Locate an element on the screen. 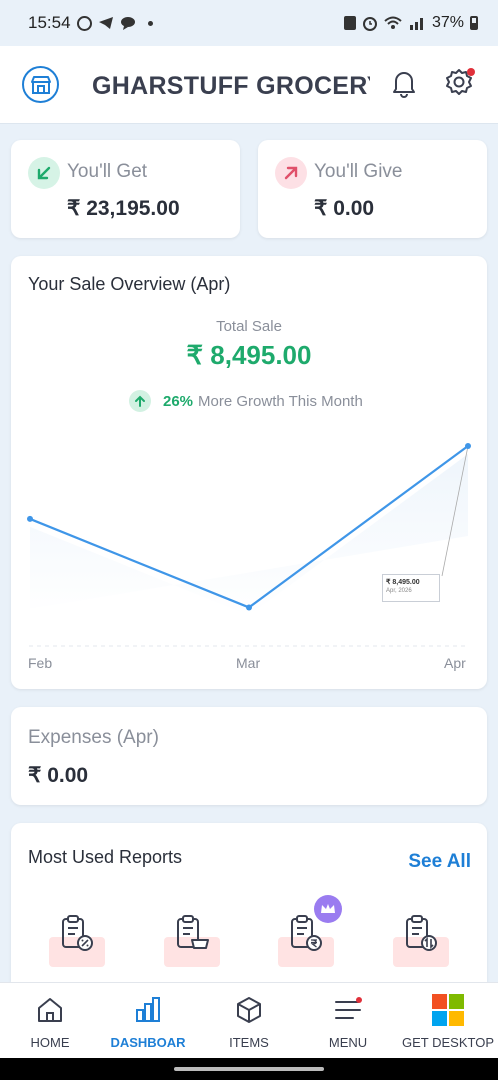 The image size is (498, 1080). whatsapp-icon is located at coordinates (84, 23).